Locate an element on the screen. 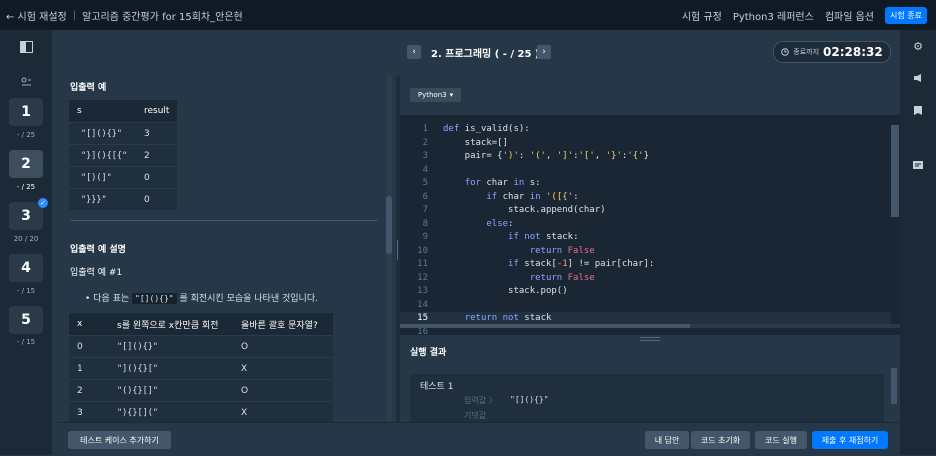 This screenshot has width=936, height=456. megaphone-icon is located at coordinates (918, 78).